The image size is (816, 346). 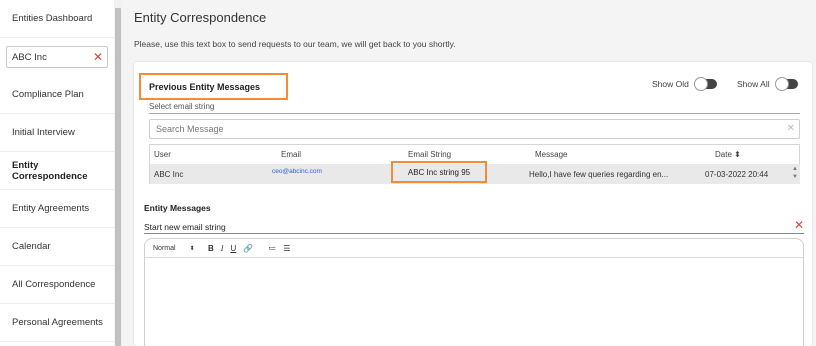 I want to click on cell-email-string: ABC Inc string 95, so click(x=439, y=172).